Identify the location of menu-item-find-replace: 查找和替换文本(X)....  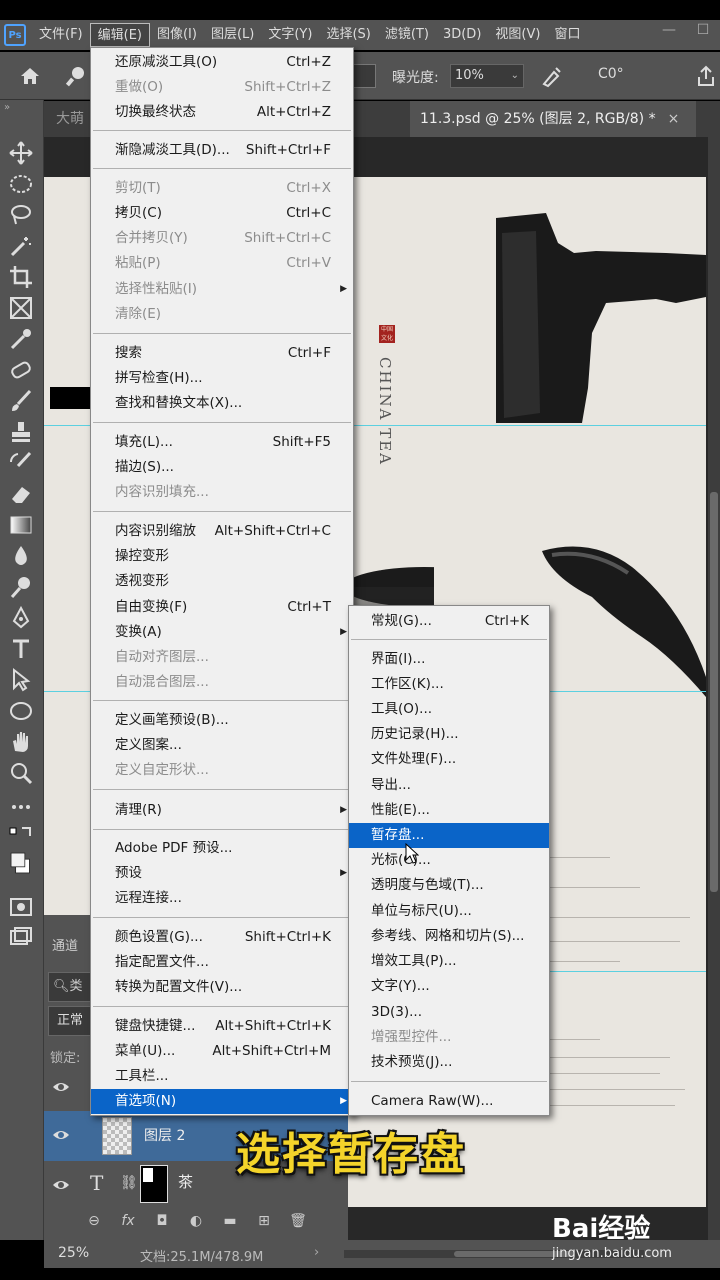
(222, 403).